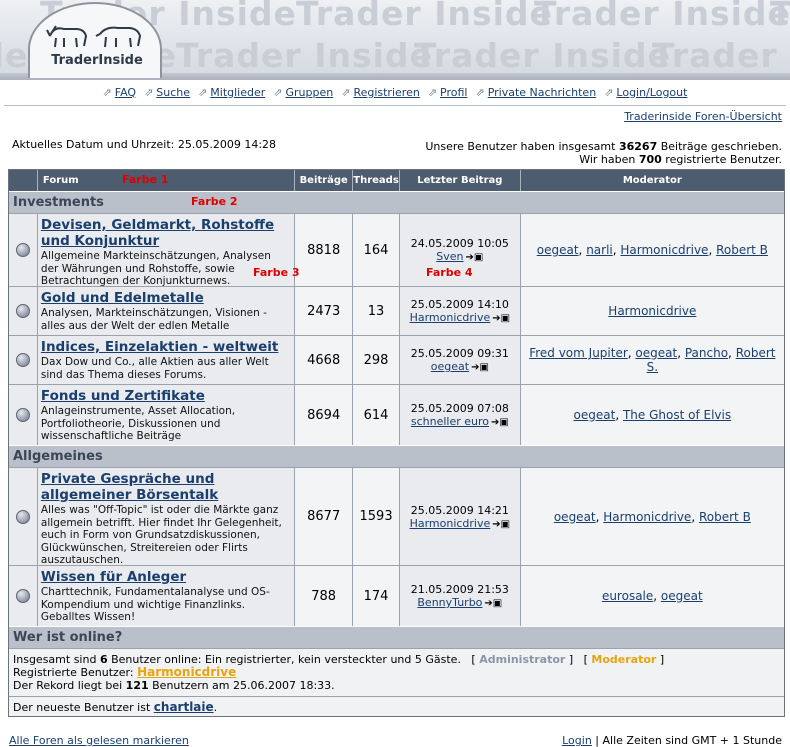  Describe the element at coordinates (68, 637) in the screenshot. I see `who-is-online-title: Wer ist online?` at that location.